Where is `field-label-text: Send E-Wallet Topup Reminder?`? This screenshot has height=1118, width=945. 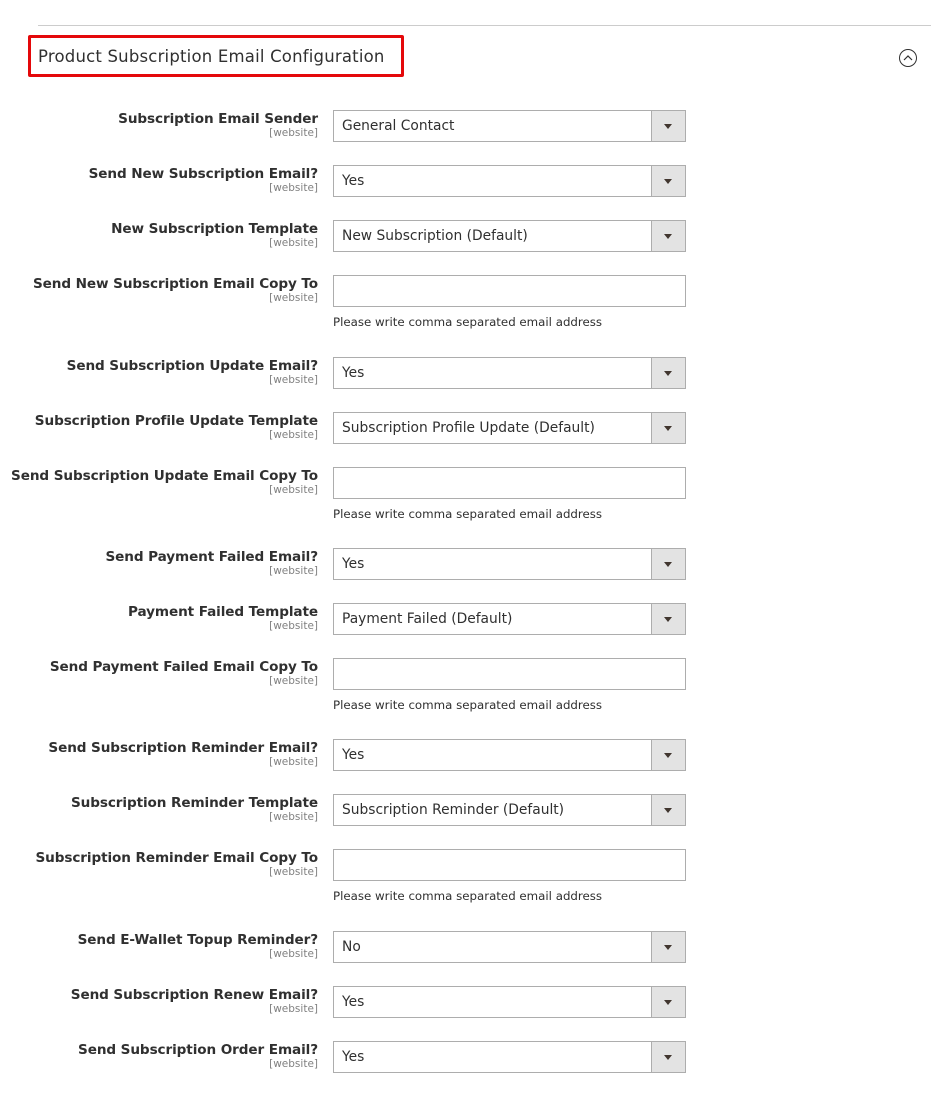
field-label-text: Send E-Wallet Topup Reminder? is located at coordinates (198, 940).